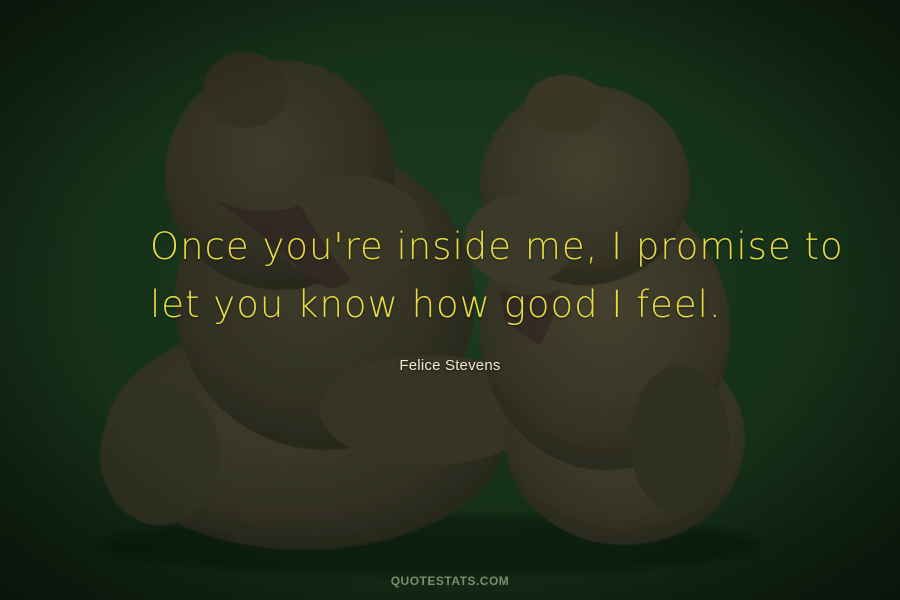 The height and width of the screenshot is (600, 900). I want to click on quote-author: Felice Stevens, so click(450, 365).